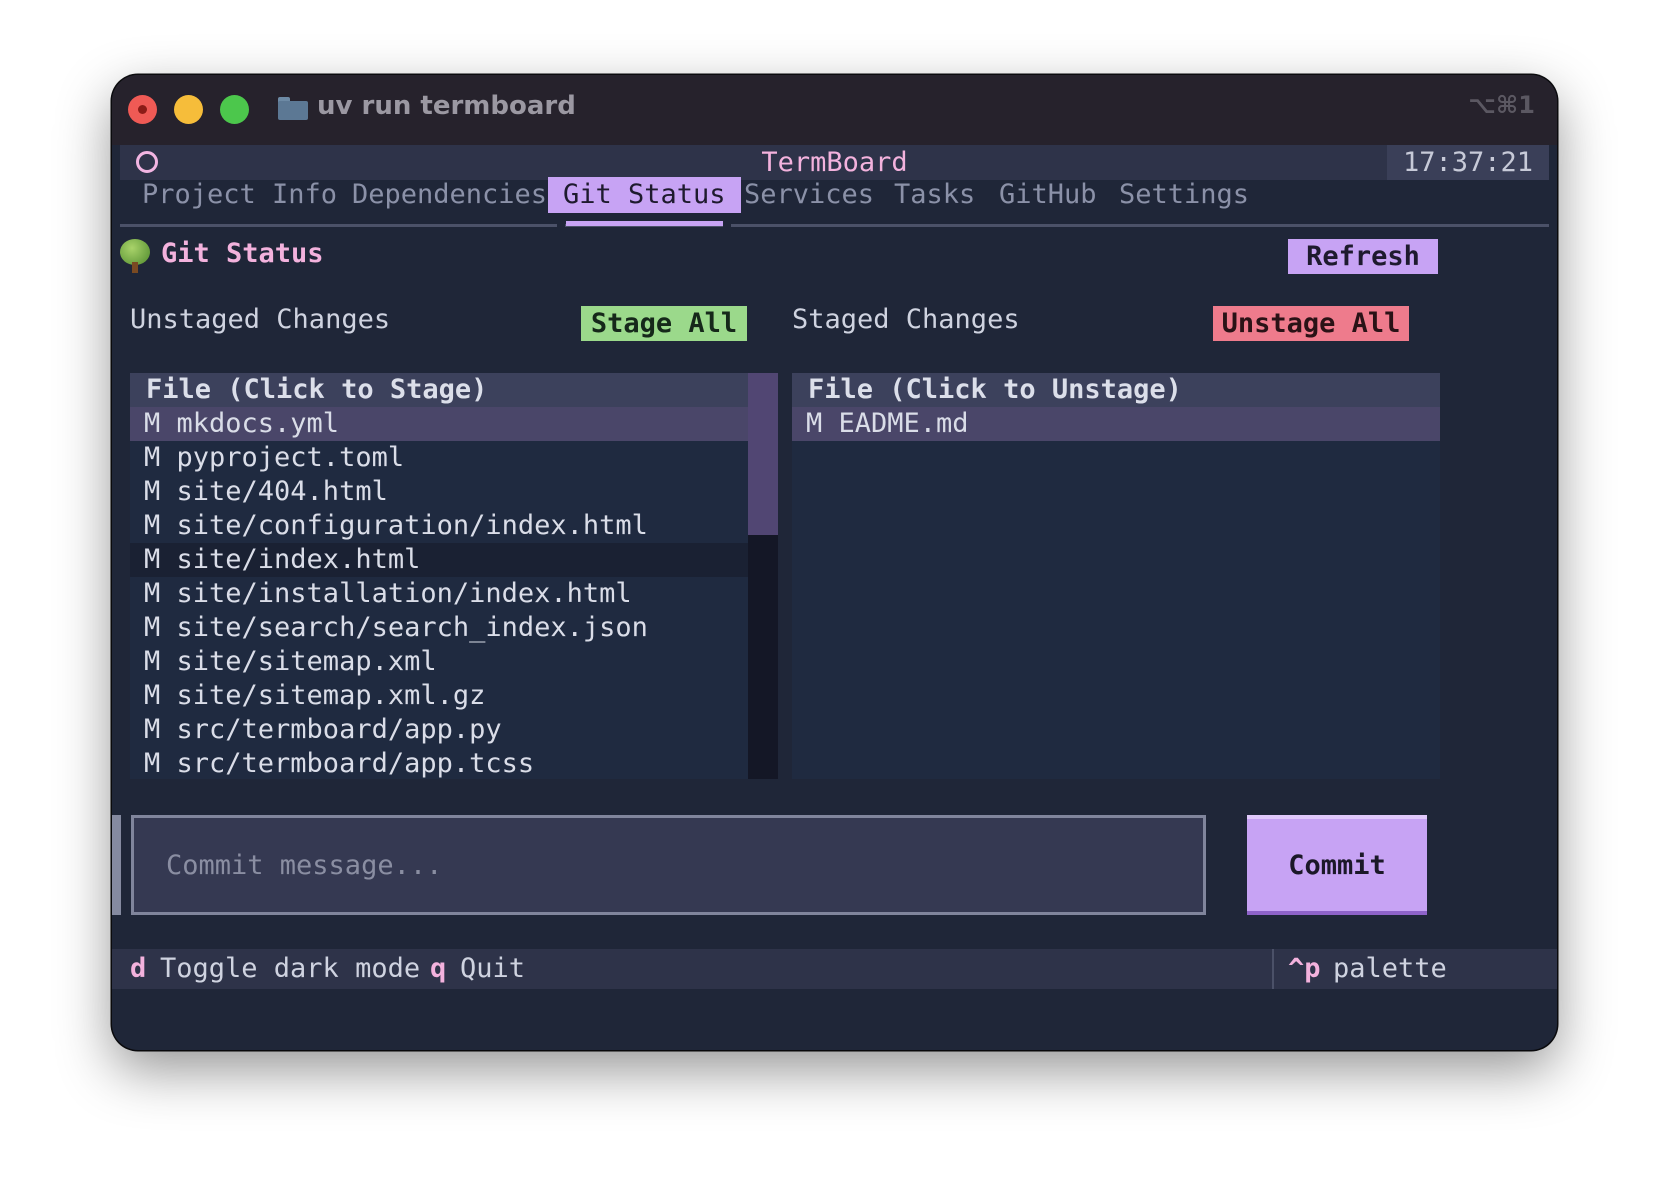 The width and height of the screenshot is (1668, 1198). What do you see at coordinates (1501, 105) in the screenshot?
I see `window-shortcut: ⌥⌘1` at bounding box center [1501, 105].